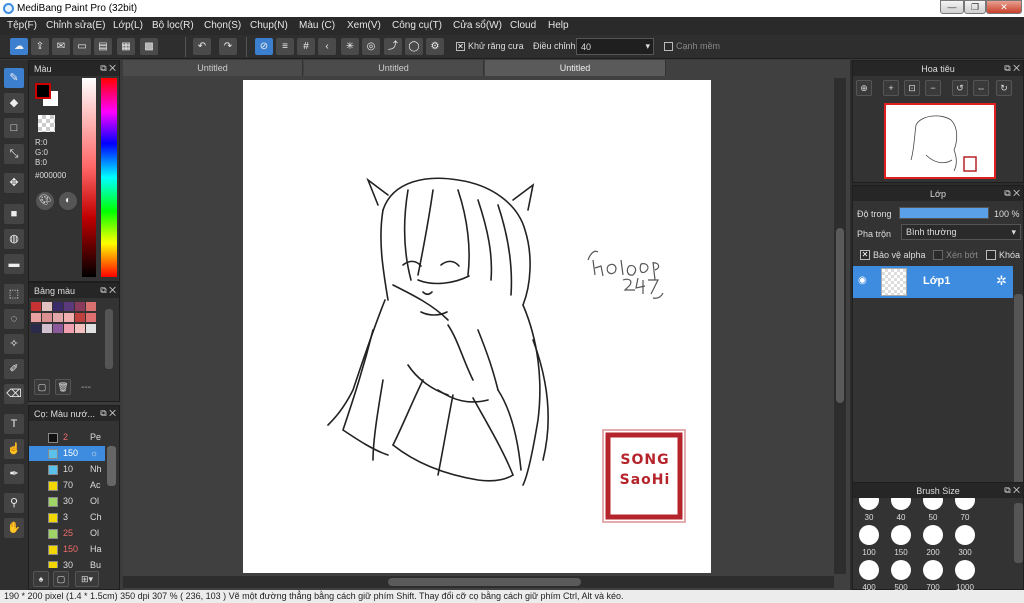  What do you see at coordinates (477, 25) in the screenshot?
I see `menu-window: Cửa sổ(W)` at bounding box center [477, 25].